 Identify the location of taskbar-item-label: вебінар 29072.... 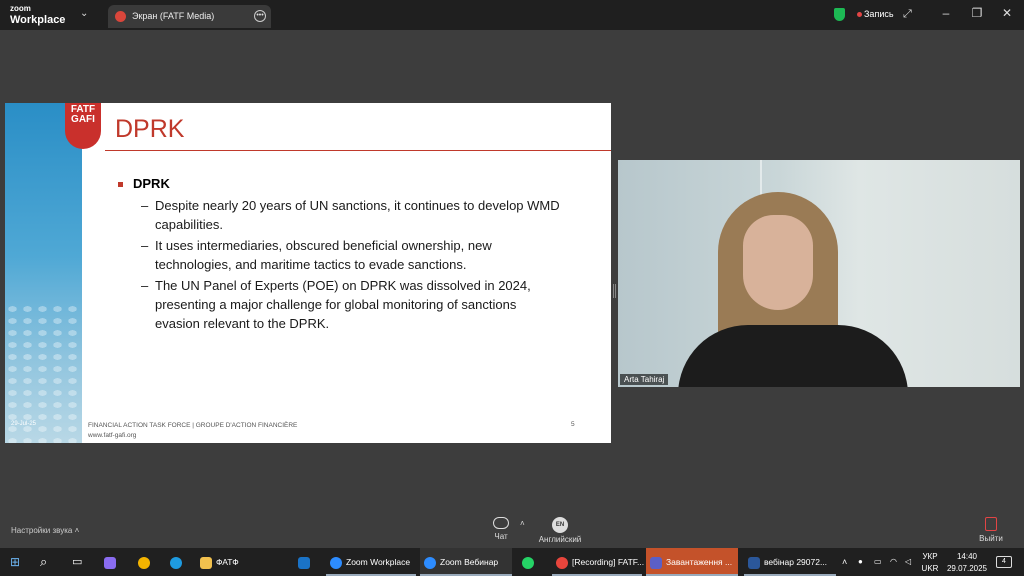
(796, 562).